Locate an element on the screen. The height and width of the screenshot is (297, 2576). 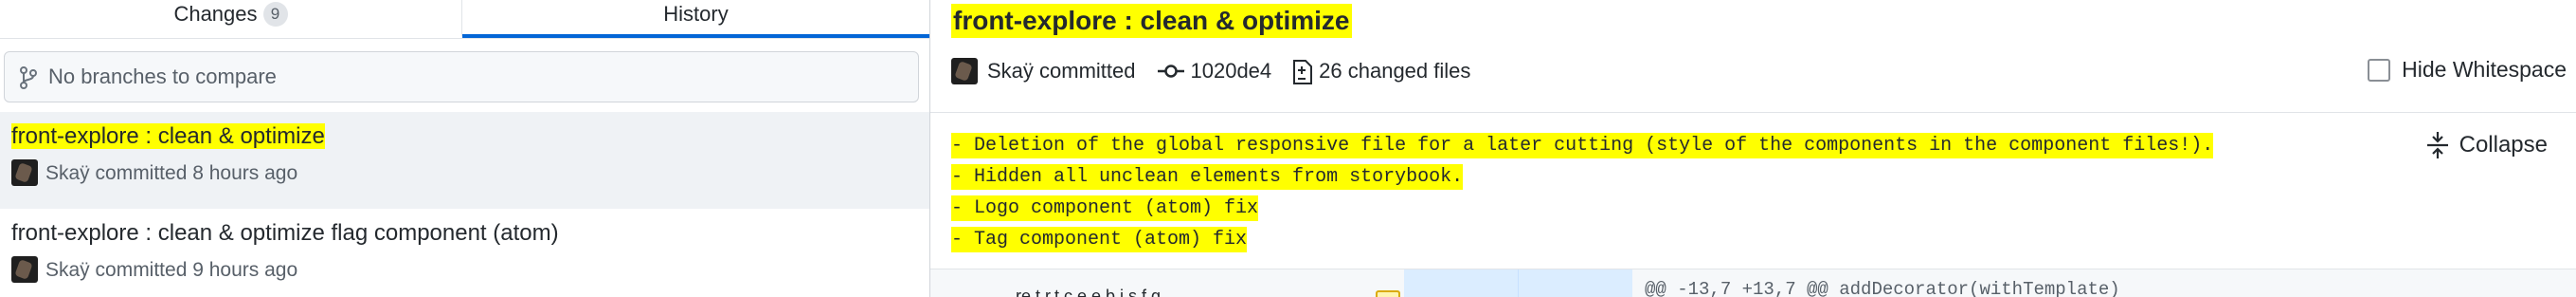
branch-icon is located at coordinates (28, 77).